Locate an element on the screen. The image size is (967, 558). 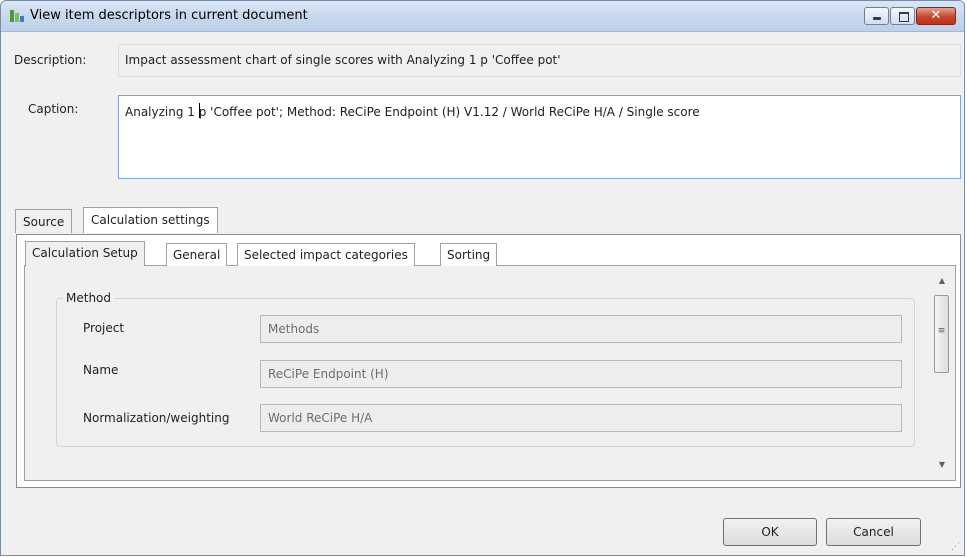
tab-selected-impact-categories-label: Selected impact categories is located at coordinates (326, 255).